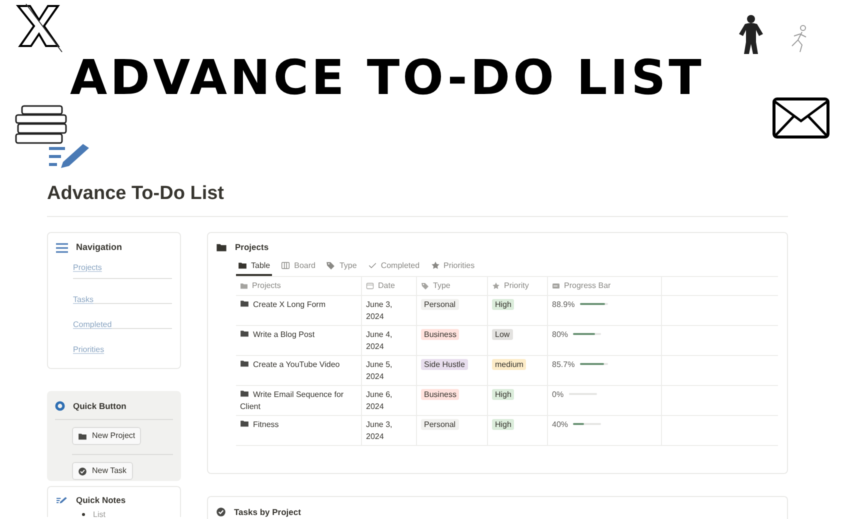  I want to click on column-header: Type, so click(441, 286).